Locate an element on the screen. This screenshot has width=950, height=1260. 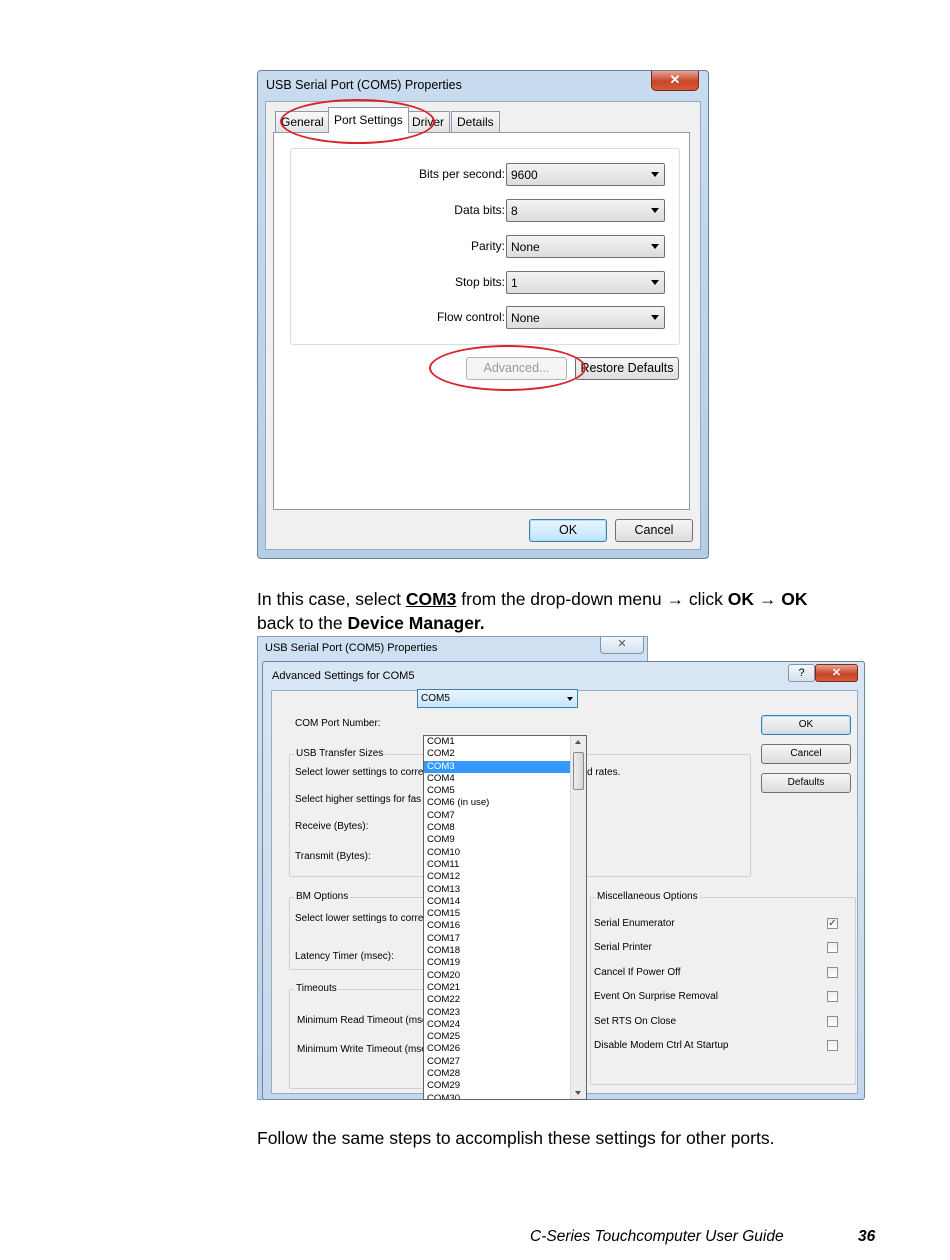
stop-bits-select: 1 is located at coordinates (585, 282).